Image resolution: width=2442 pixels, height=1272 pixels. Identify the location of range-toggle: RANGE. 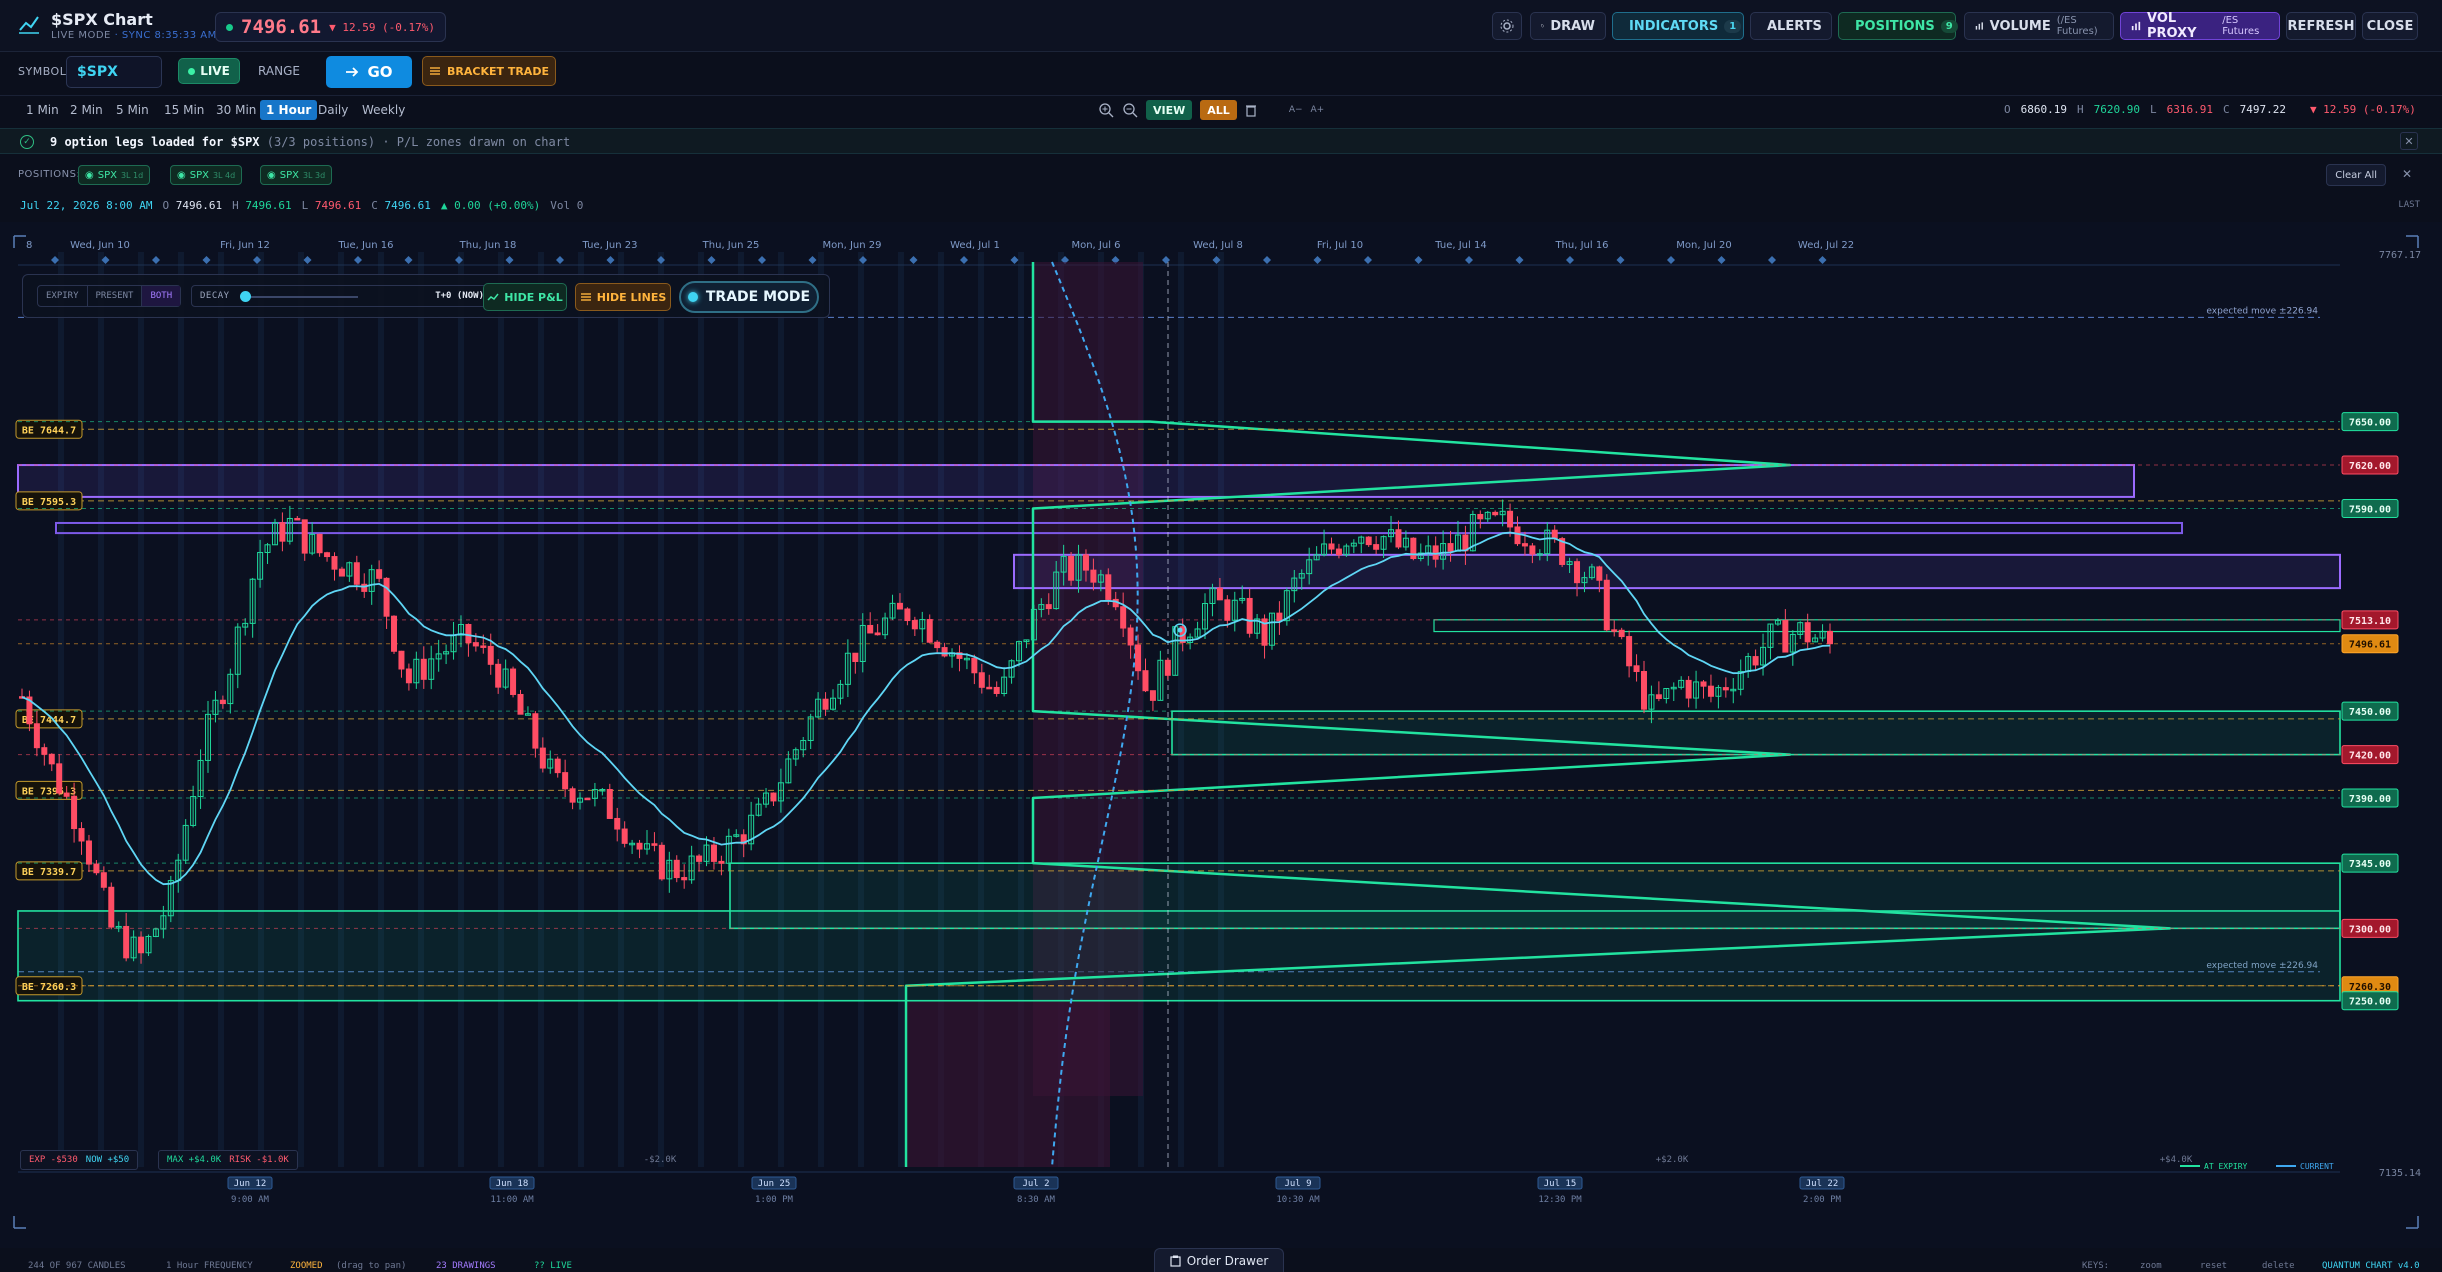
(279, 71).